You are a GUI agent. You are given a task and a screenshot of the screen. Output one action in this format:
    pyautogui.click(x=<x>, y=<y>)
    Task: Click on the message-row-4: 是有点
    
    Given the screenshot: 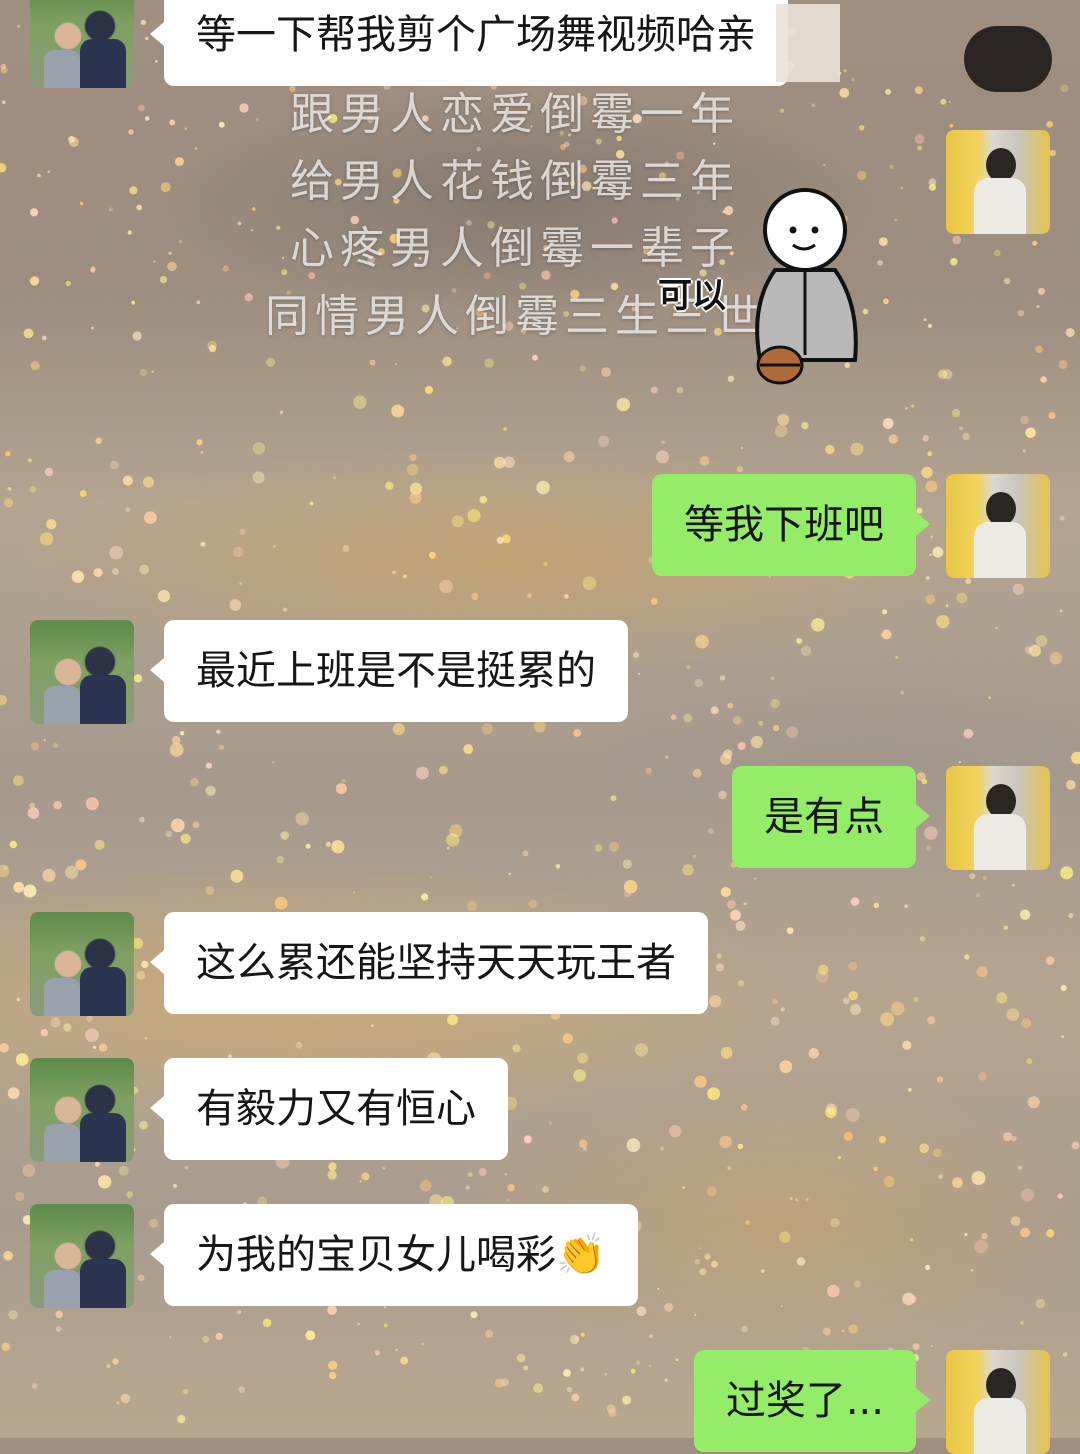 What is the action you would take?
    pyautogui.click(x=891, y=818)
    